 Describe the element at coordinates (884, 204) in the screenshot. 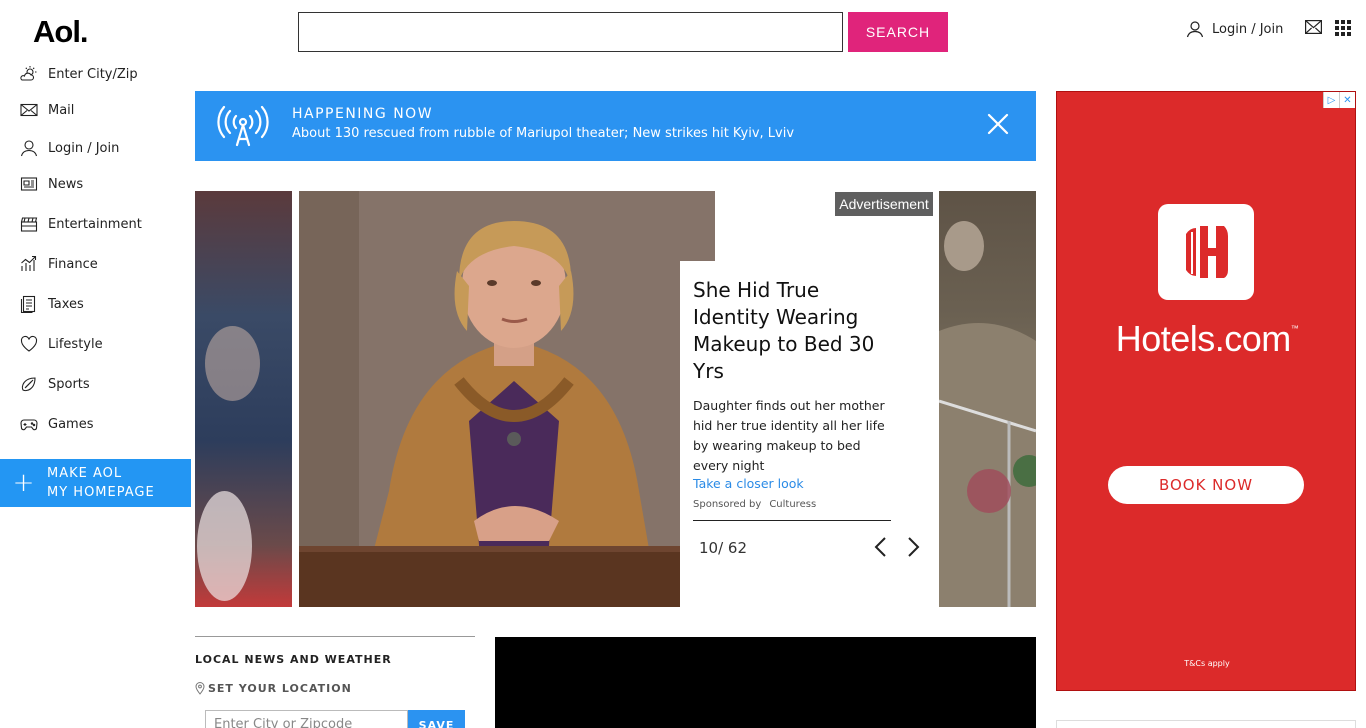

I see `advertisement-label: Advertisement` at that location.